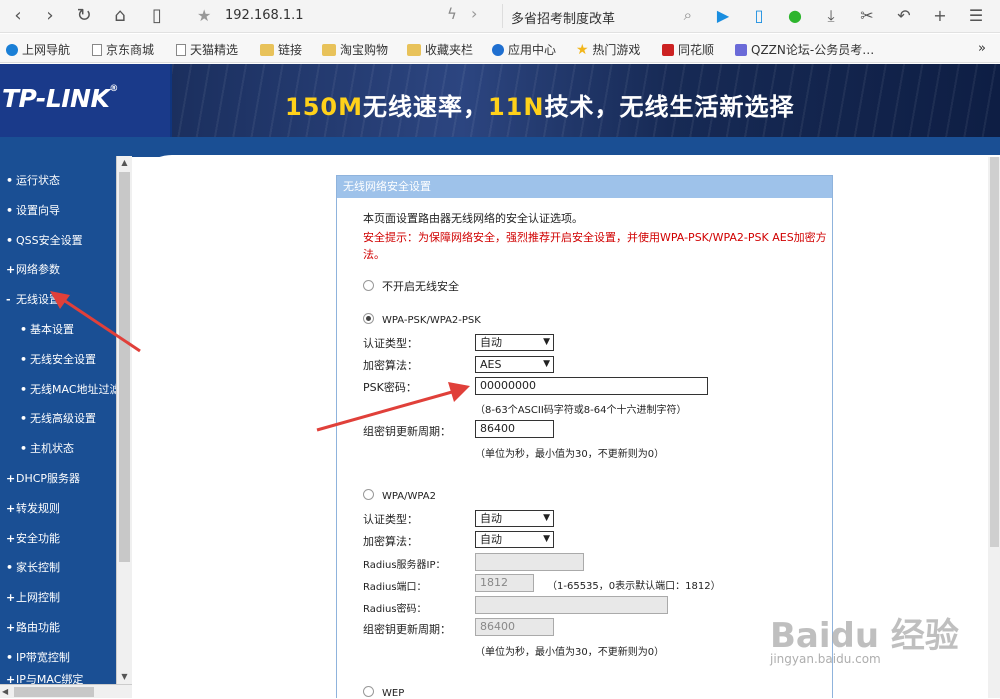 The width and height of the screenshot is (1000, 699). What do you see at coordinates (688, 49) in the screenshot?
I see `bookmark-item: 同花顺` at bounding box center [688, 49].